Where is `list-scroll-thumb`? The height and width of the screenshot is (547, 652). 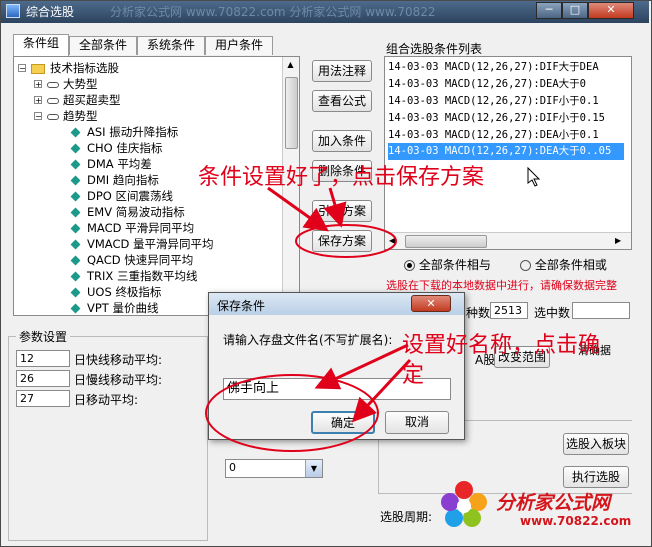
list-scroll-thumb is located at coordinates (446, 241).